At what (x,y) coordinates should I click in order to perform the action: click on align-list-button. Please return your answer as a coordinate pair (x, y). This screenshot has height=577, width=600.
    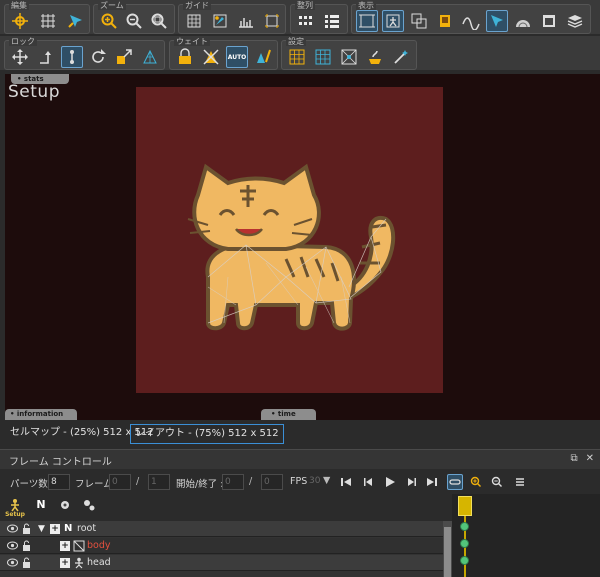
    Looking at the image, I should click on (332, 21).